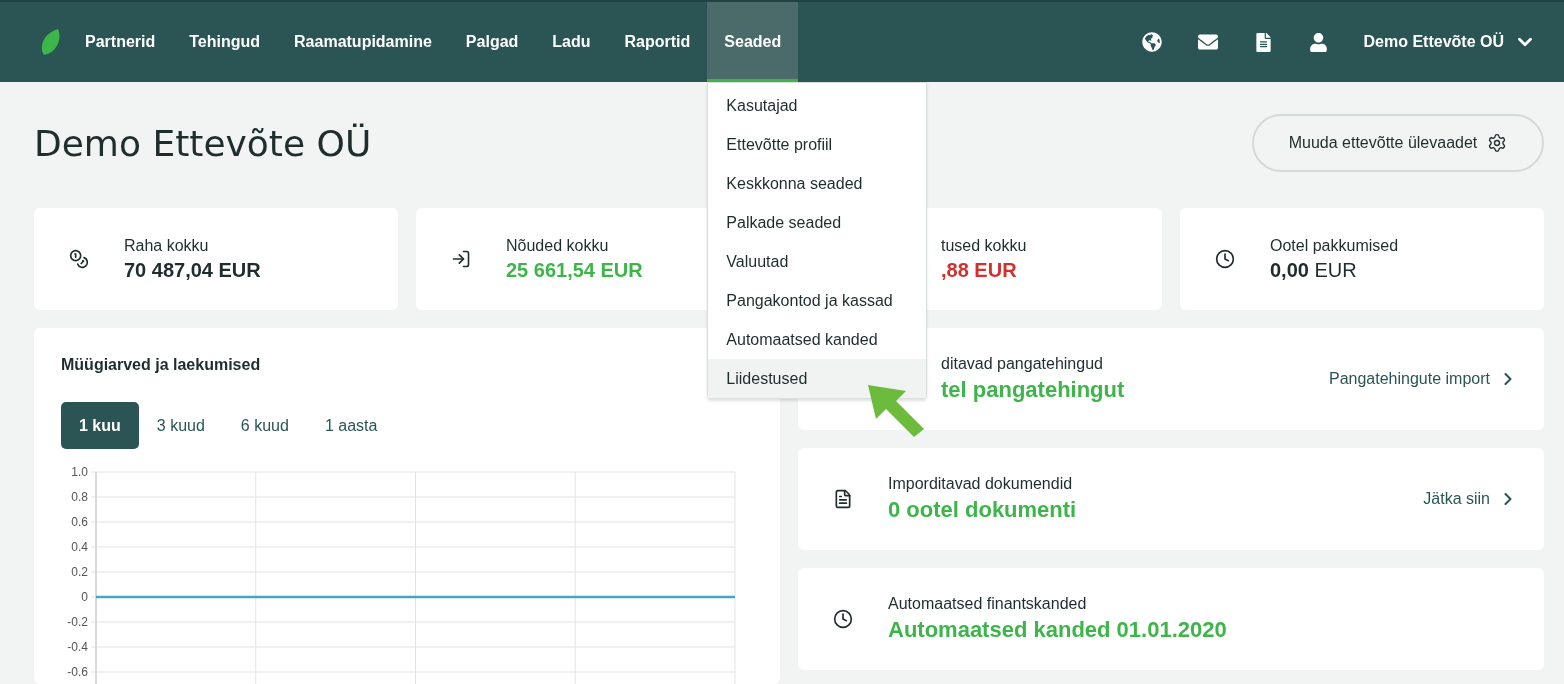 The width and height of the screenshot is (1564, 684). I want to click on nav-tab: Partnerid, so click(120, 42).